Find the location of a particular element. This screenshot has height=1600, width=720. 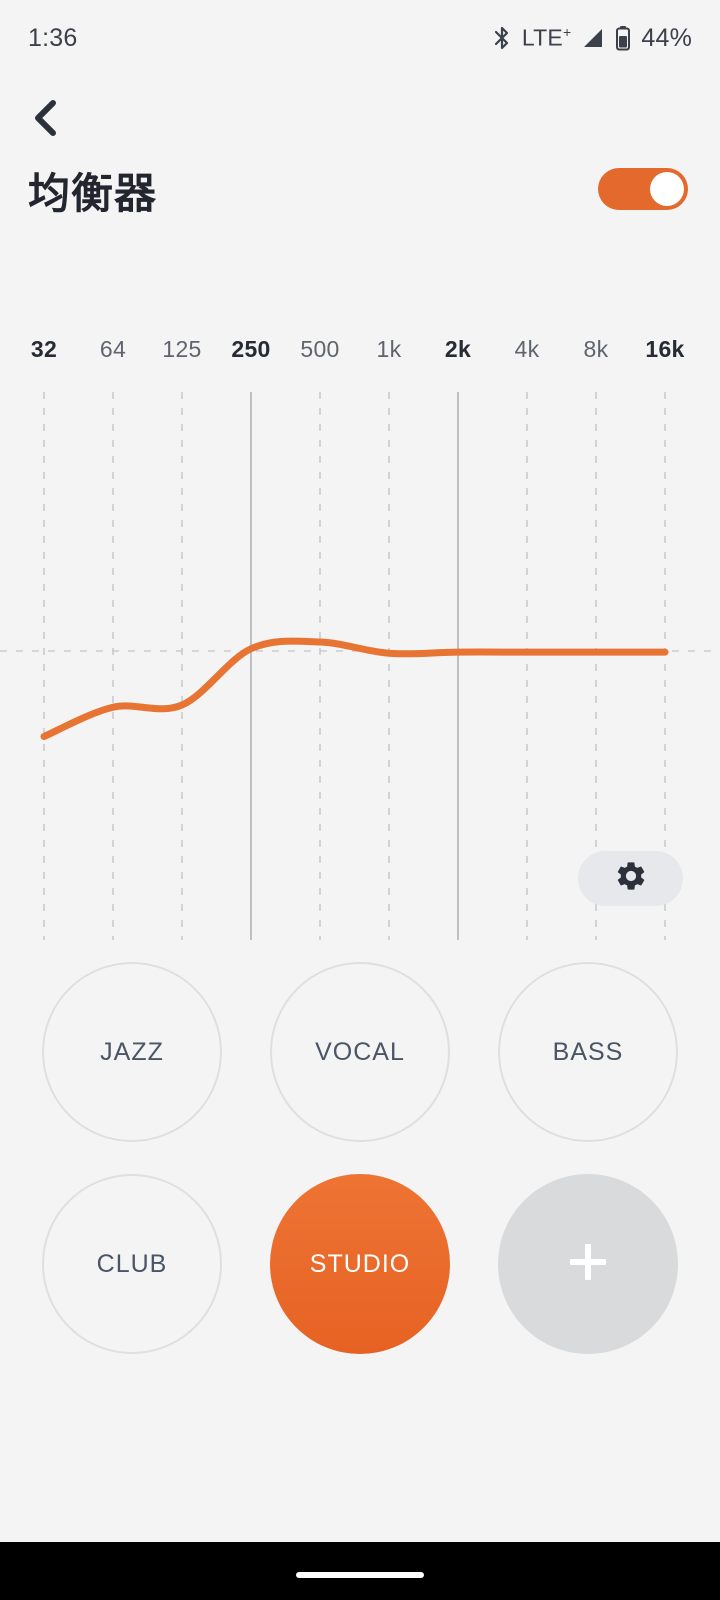

gear-icon is located at coordinates (631, 878).